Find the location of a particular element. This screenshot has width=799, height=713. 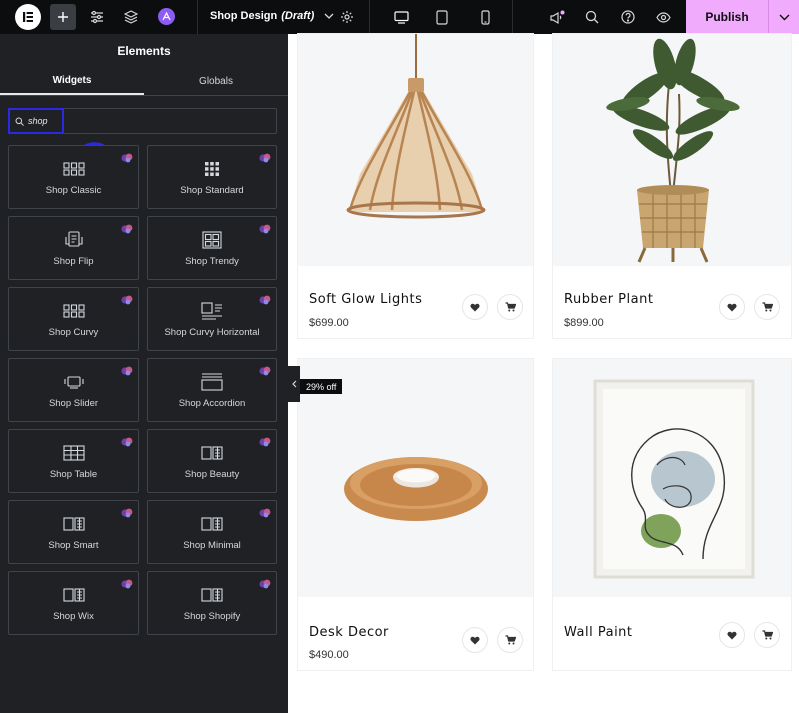

search-highlight: shop is located at coordinates (36, 121).